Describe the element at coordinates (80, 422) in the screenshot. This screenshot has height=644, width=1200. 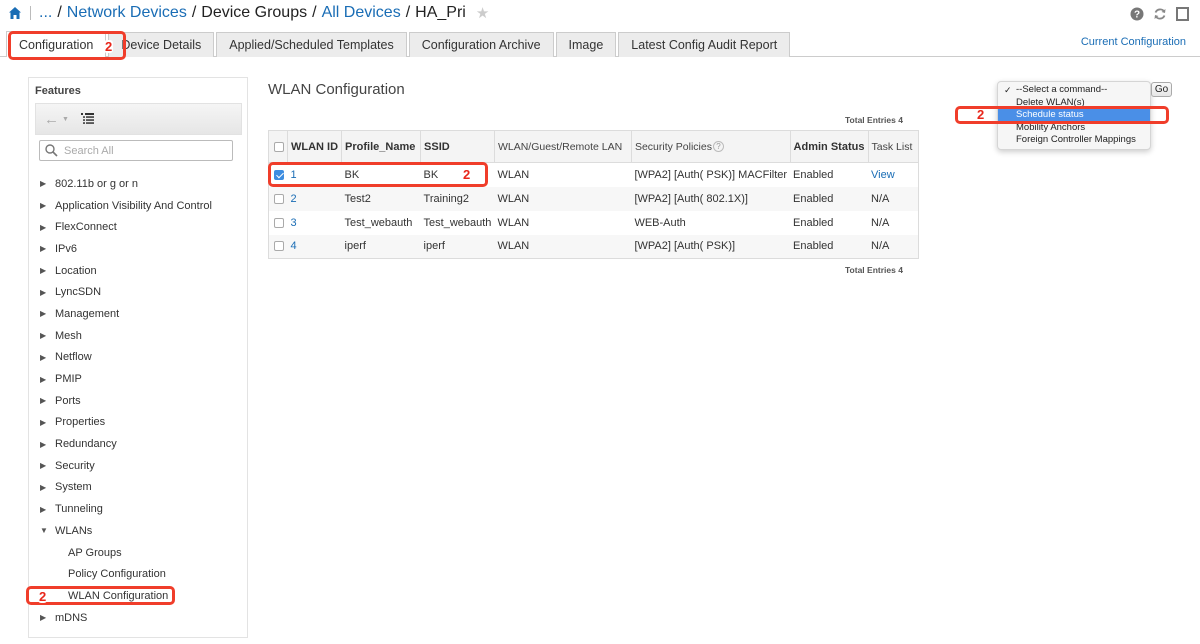
I see `tree-item-label: Properties` at that location.